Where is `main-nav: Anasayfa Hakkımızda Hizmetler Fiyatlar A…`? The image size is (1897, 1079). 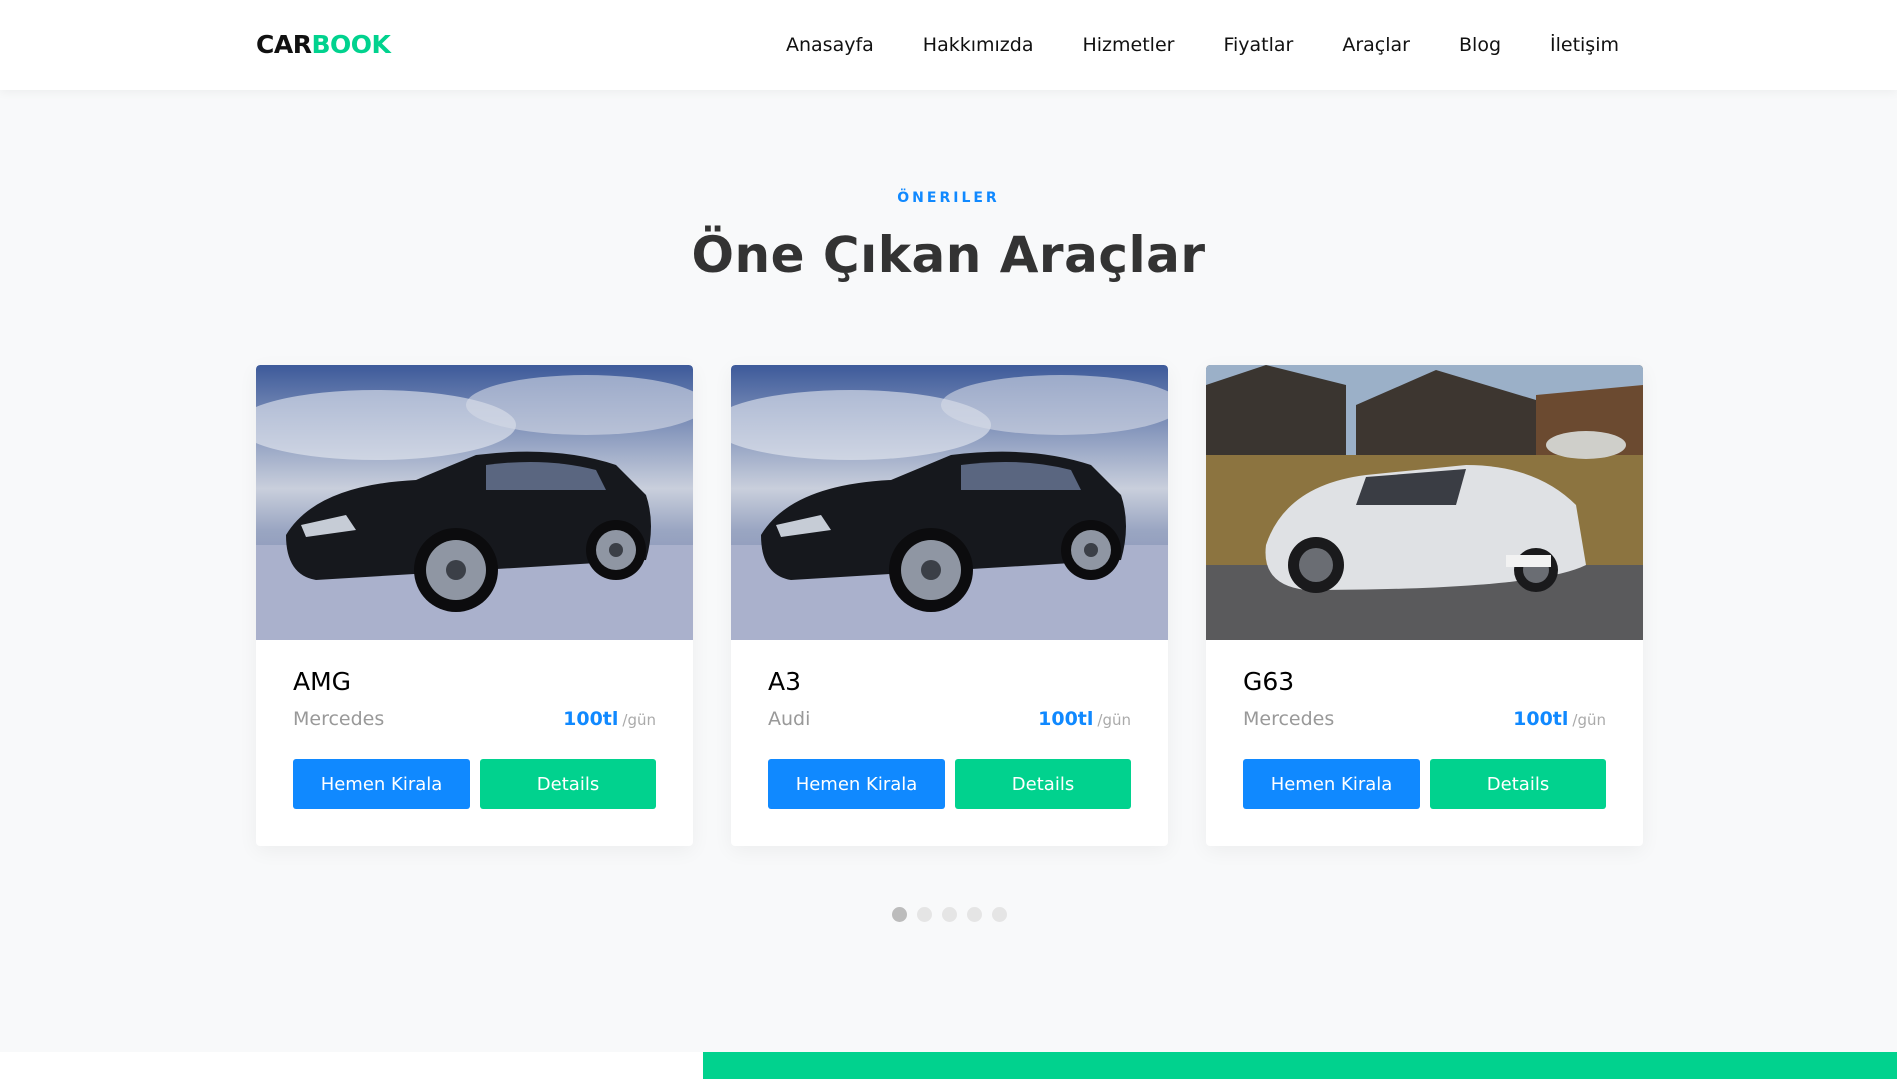
main-nav: Anasayfa Hakkımızda Hizmetler Fiyatlar A… is located at coordinates (1178, 45).